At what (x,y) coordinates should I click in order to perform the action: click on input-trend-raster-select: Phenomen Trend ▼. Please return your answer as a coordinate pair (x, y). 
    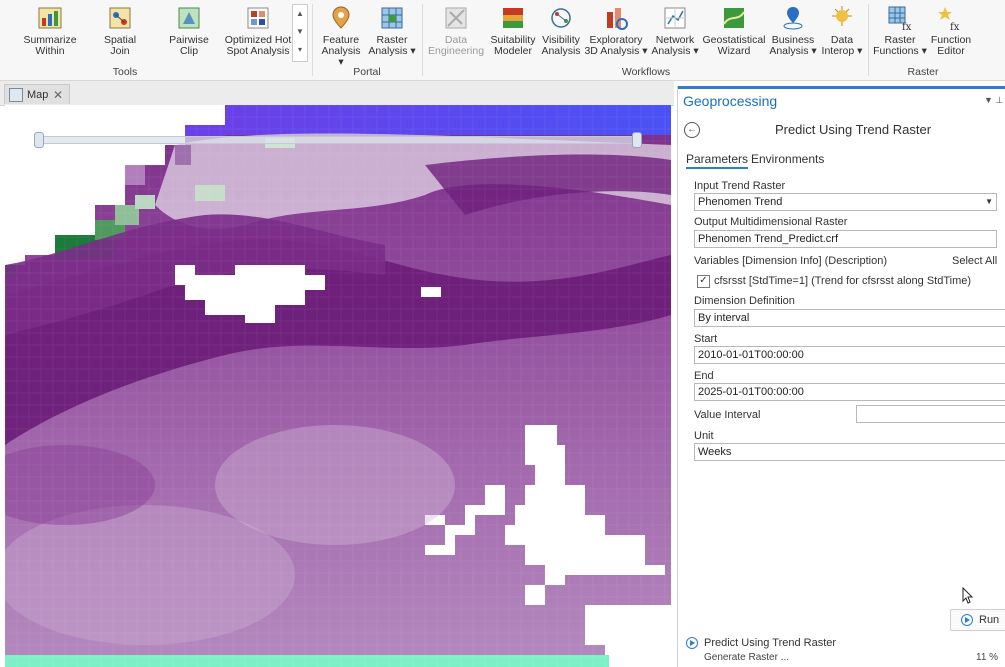
    Looking at the image, I should click on (845, 202).